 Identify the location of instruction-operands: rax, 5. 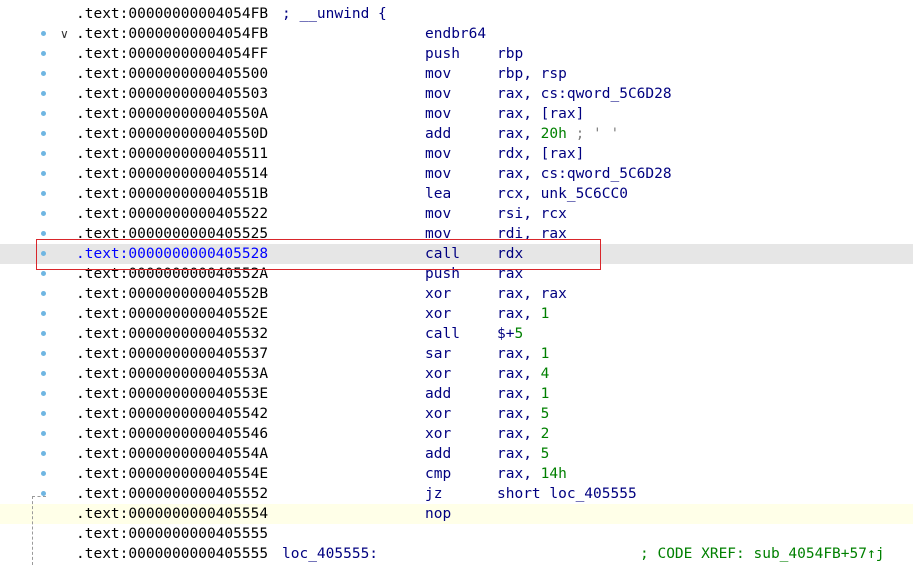
(523, 414).